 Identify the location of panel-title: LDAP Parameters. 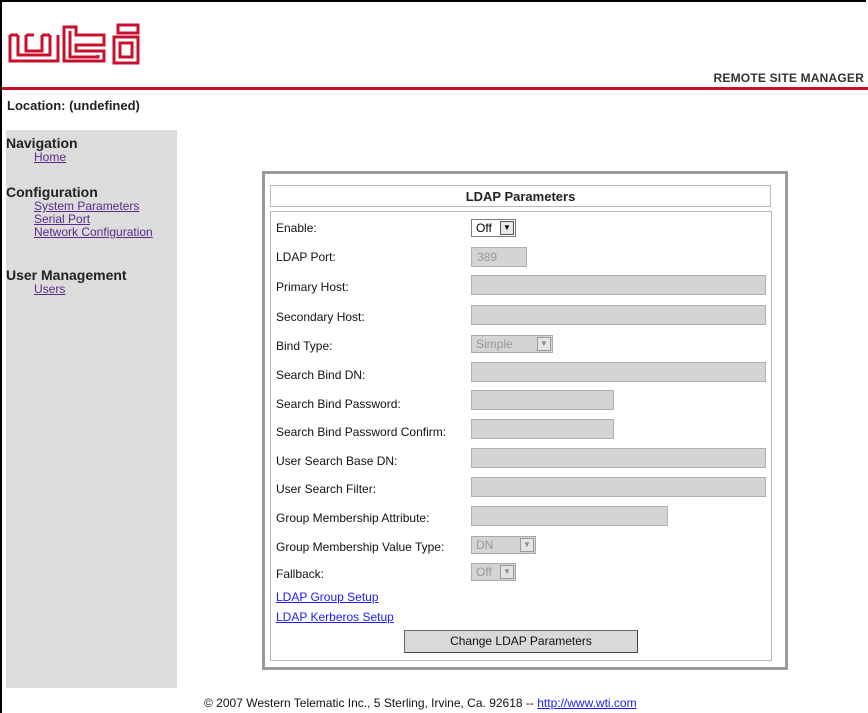
(520, 196).